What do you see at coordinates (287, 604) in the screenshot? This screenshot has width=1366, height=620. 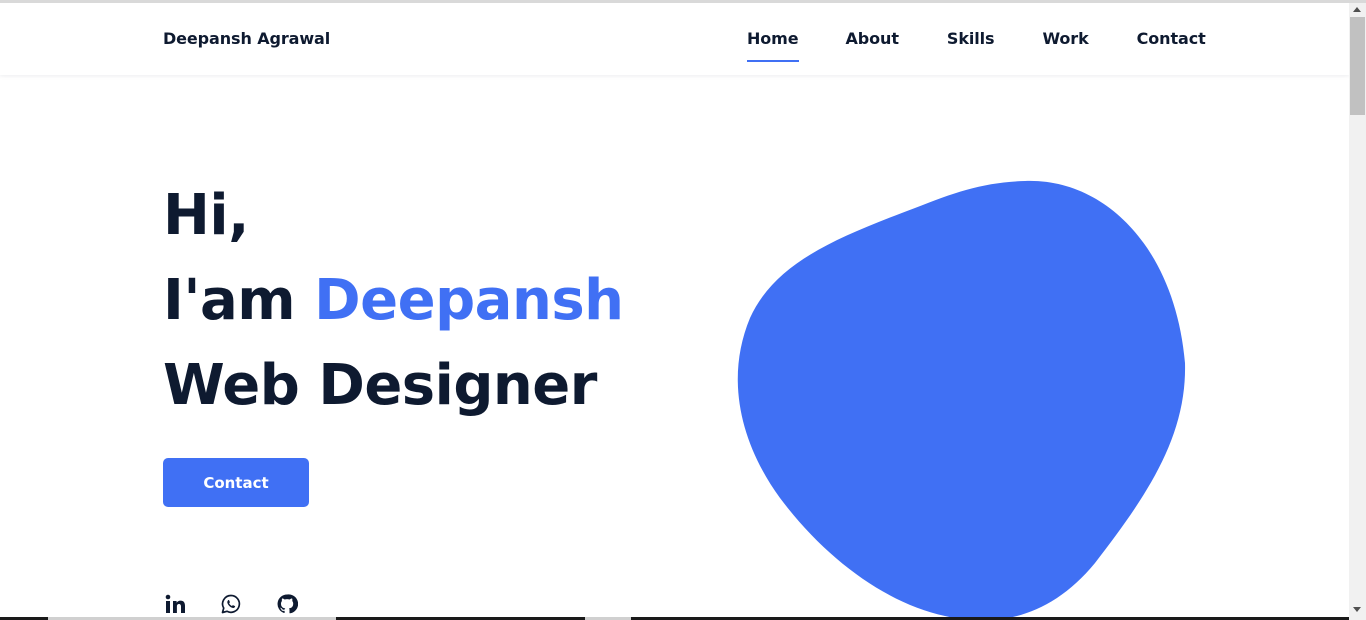 I see `github-icon` at bounding box center [287, 604].